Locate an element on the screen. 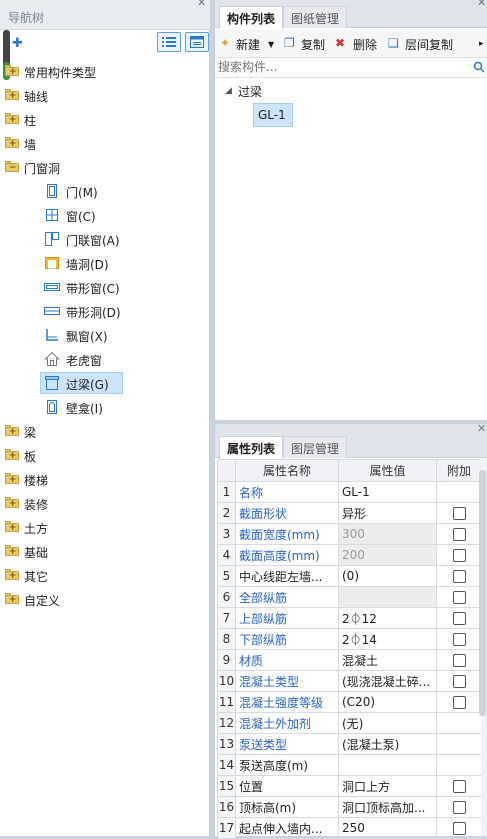 The width and height of the screenshot is (487, 839). tree-folder-item: + 楼梯 is located at coordinates (105, 479).